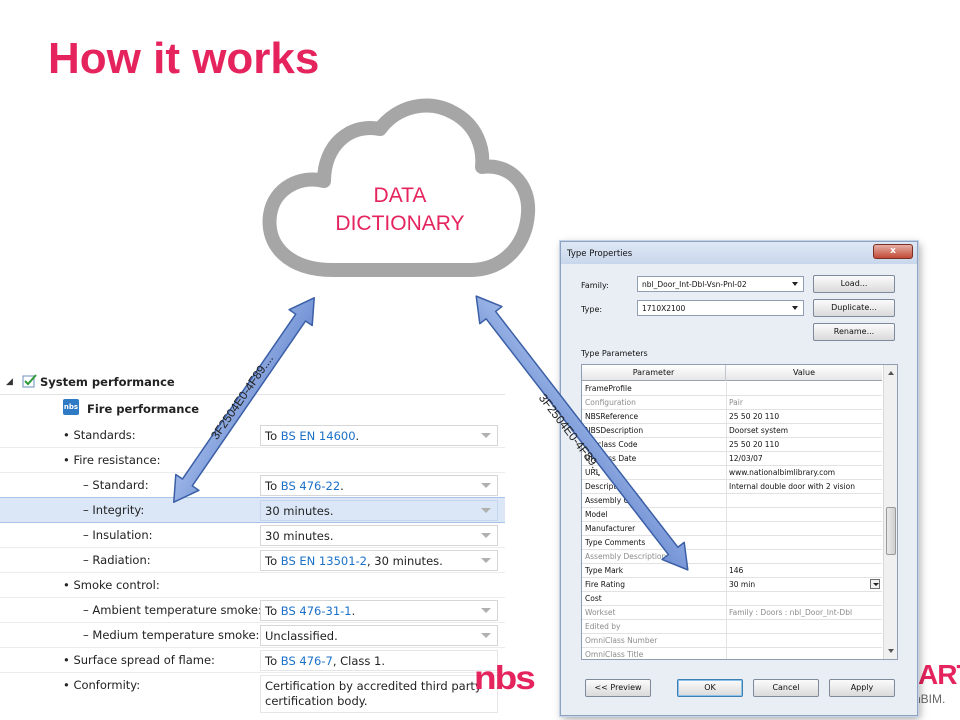  What do you see at coordinates (379, 485) in the screenshot?
I see `spec-value-standard: To BS 476-22.` at bounding box center [379, 485].